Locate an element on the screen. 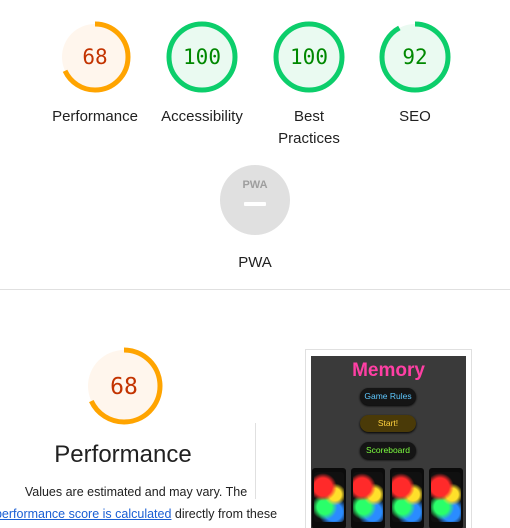  thumb-game-rules-button: Game Rules is located at coordinates (388, 396).